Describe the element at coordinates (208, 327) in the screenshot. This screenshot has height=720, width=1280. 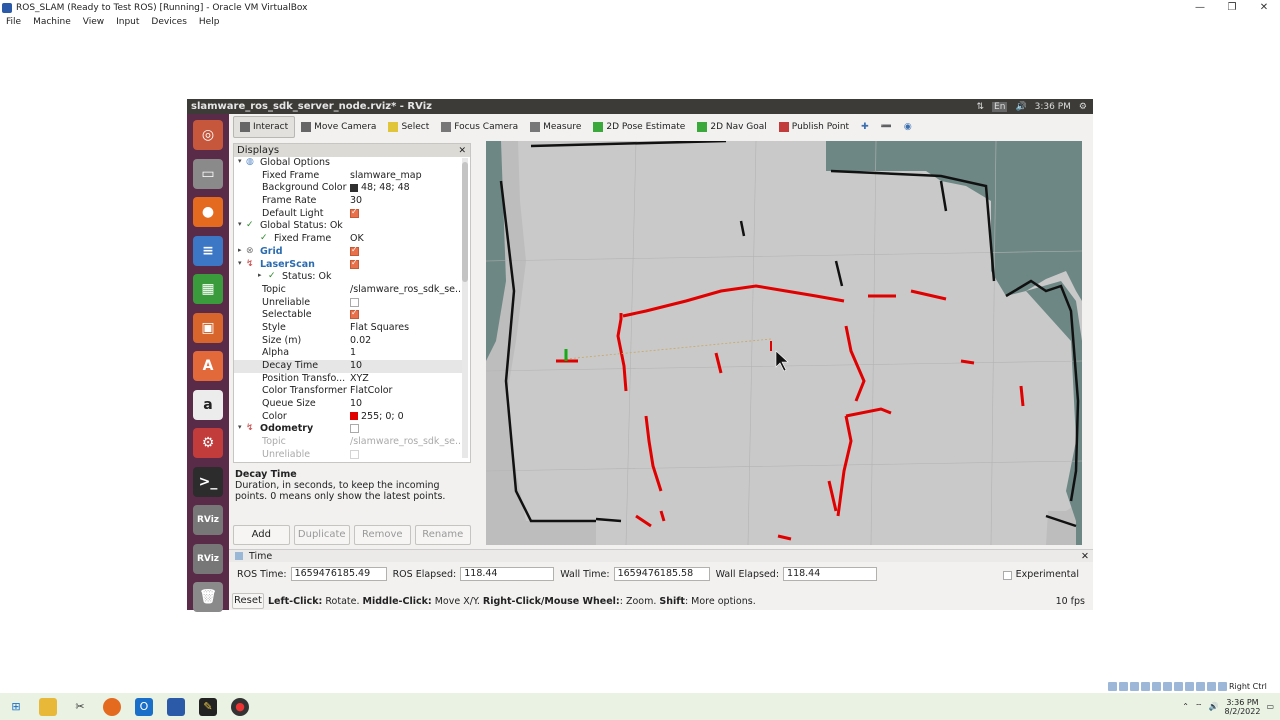
I see `impress-icon: ▣` at that location.